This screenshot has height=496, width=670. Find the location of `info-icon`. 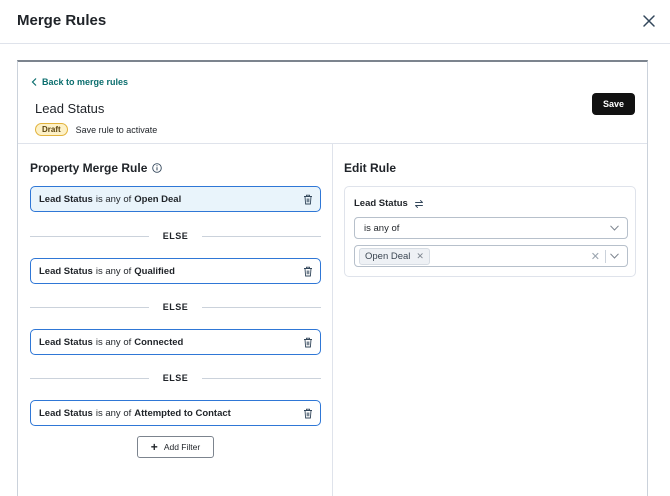

info-icon is located at coordinates (157, 168).